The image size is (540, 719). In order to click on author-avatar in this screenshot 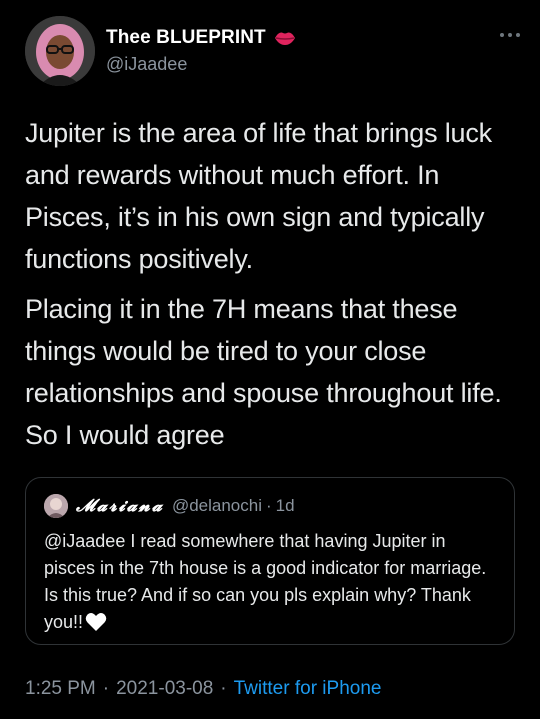, I will do `click(60, 51)`.